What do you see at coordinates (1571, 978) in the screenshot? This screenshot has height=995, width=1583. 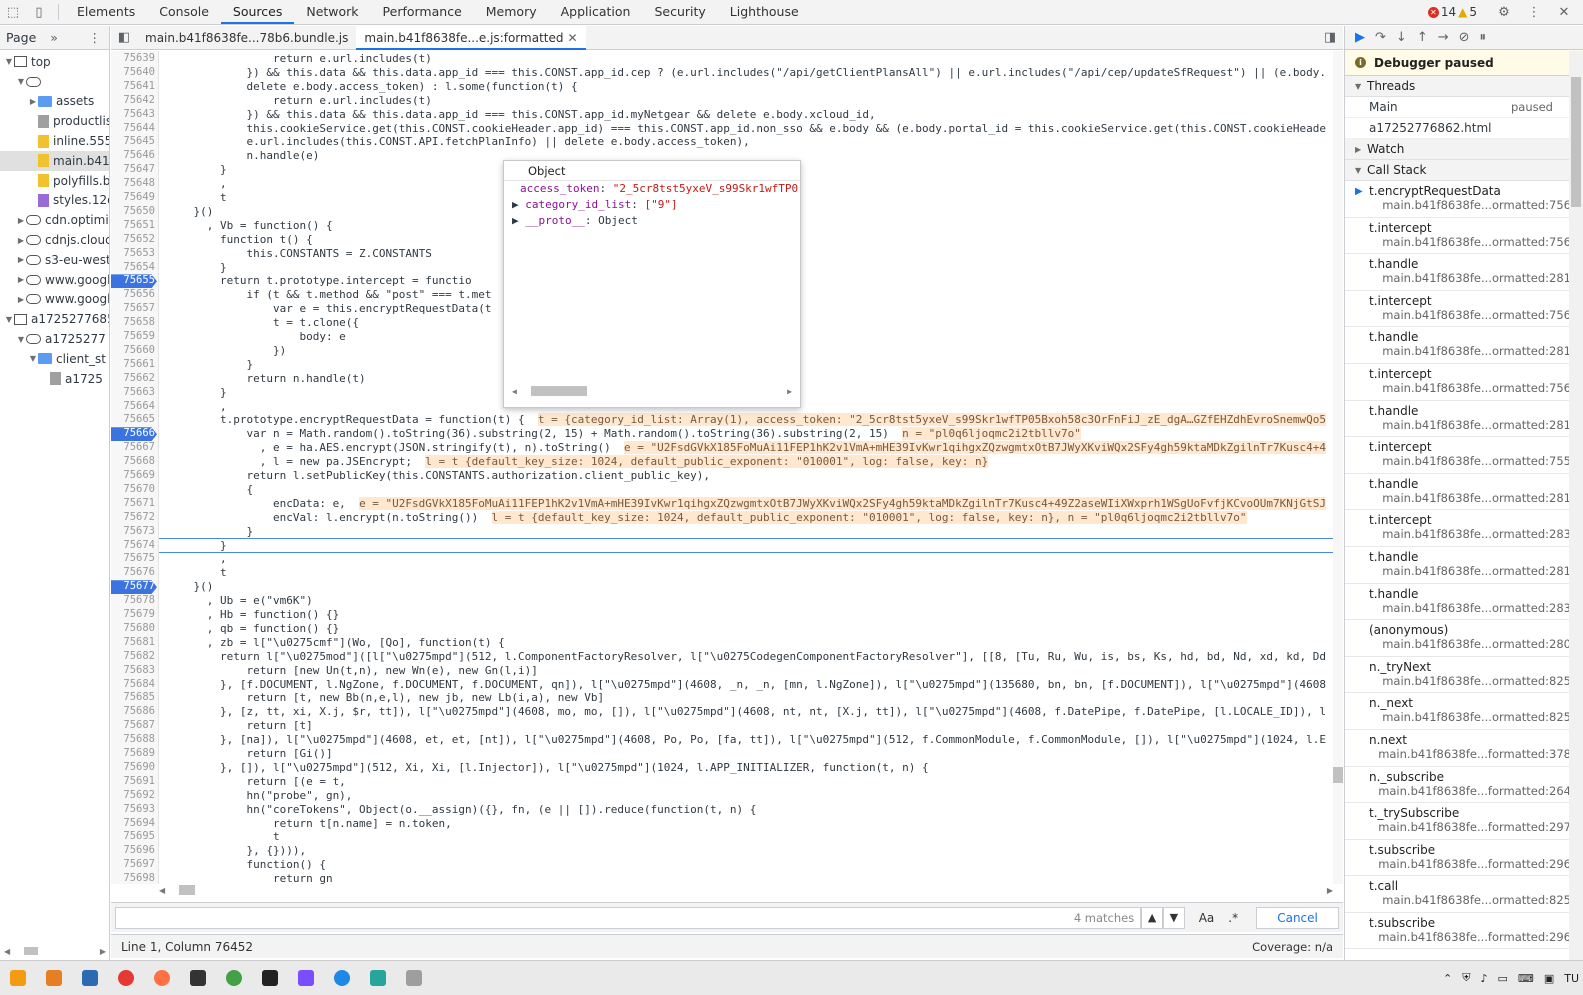 I see `clock: TU` at bounding box center [1571, 978].